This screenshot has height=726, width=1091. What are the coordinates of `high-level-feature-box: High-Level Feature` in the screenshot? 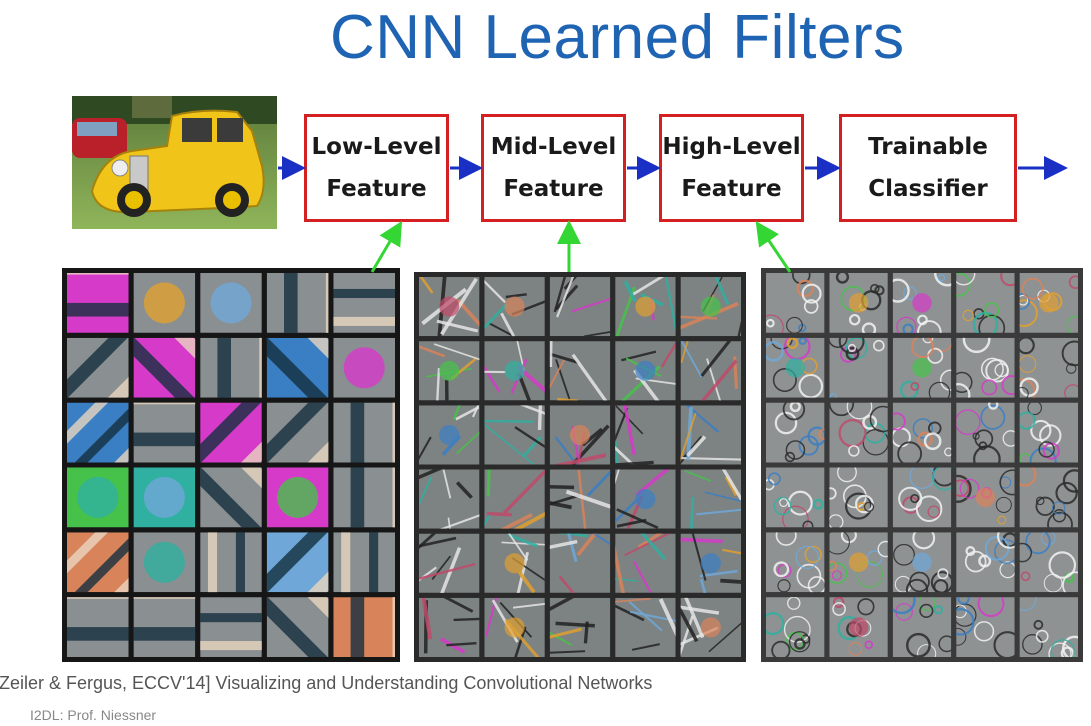 It's located at (731, 168).